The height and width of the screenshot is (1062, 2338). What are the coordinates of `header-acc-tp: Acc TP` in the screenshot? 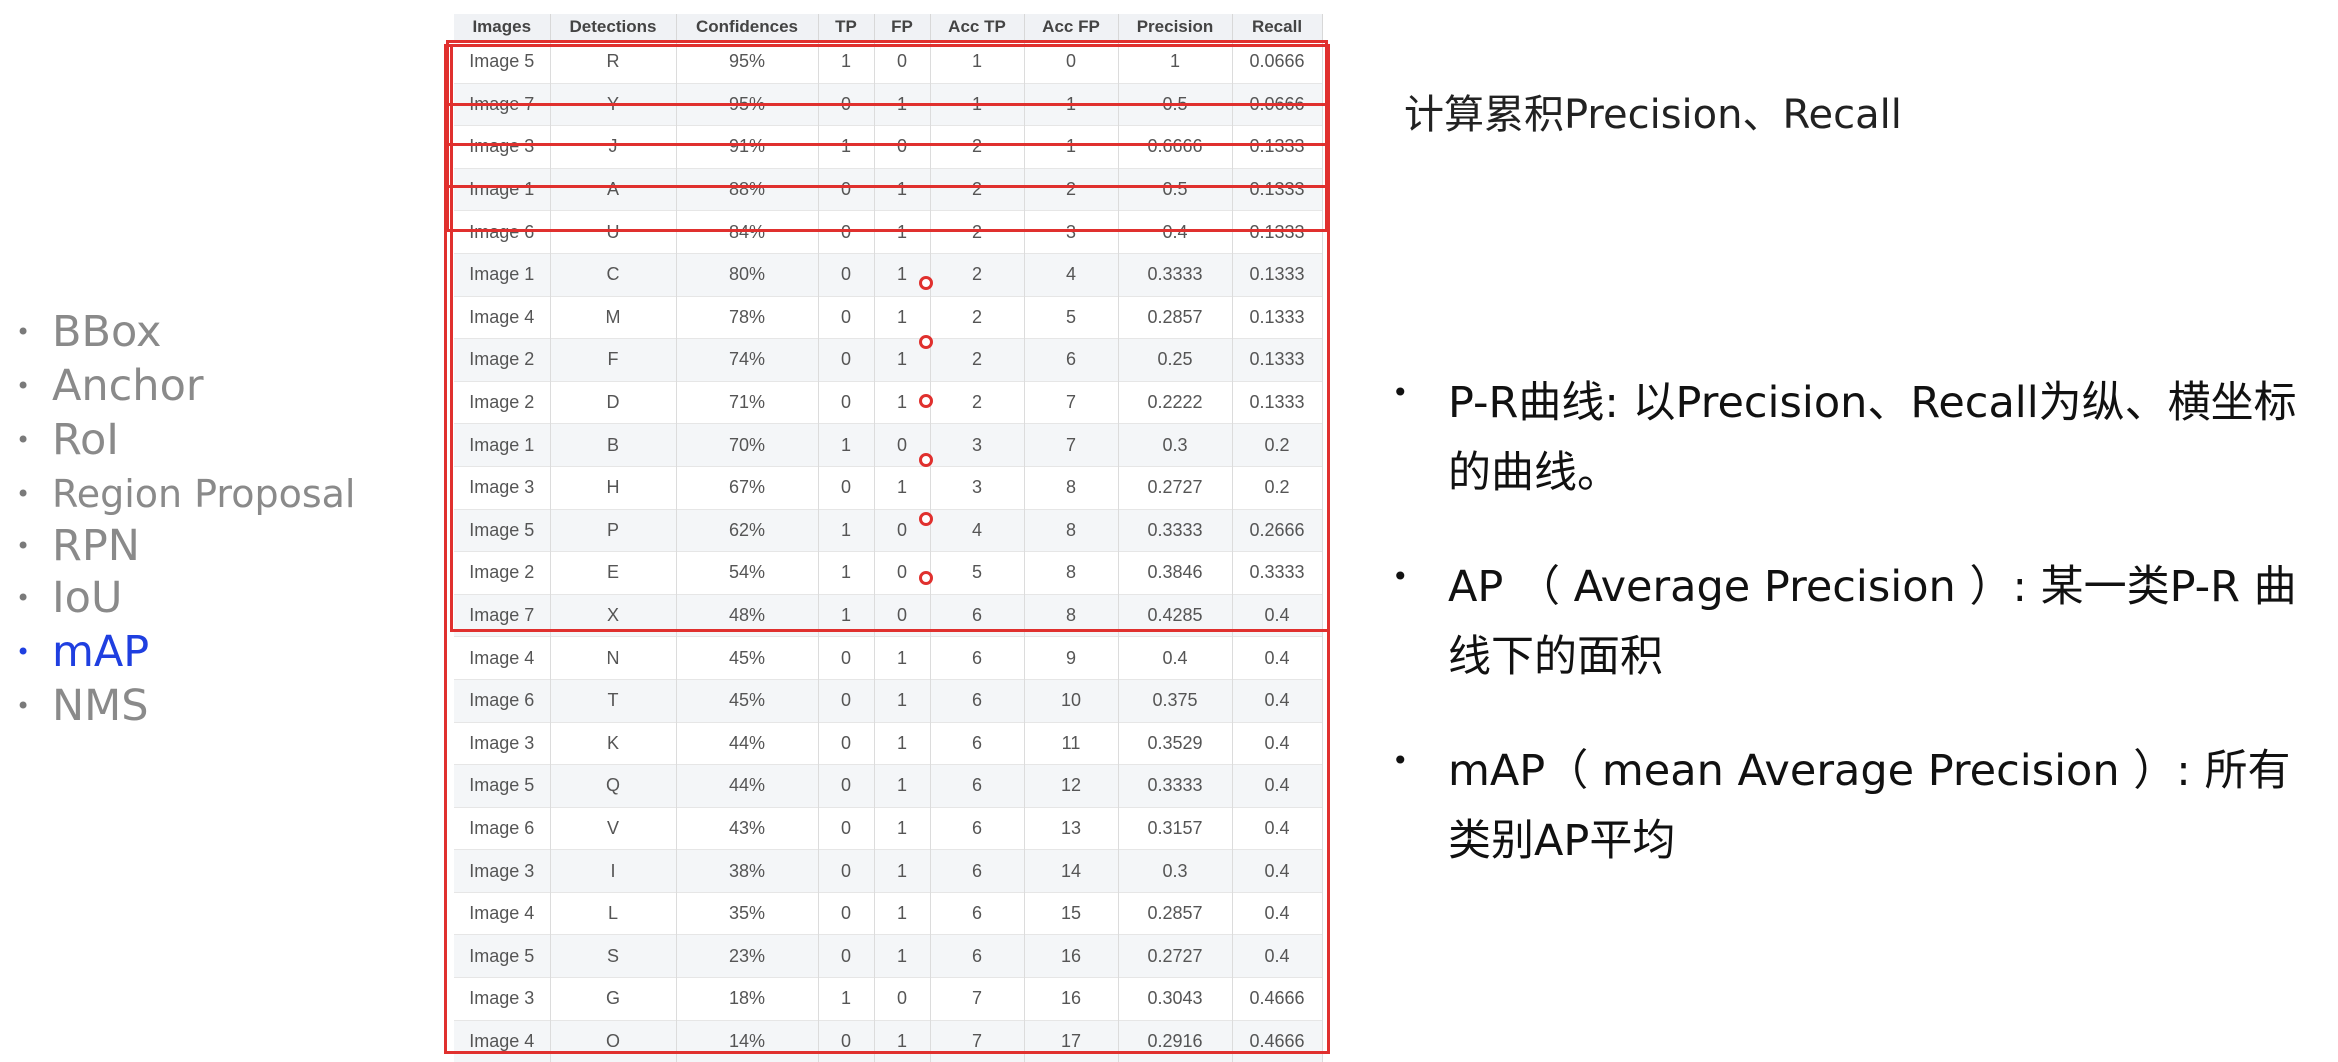 It's located at (977, 27).